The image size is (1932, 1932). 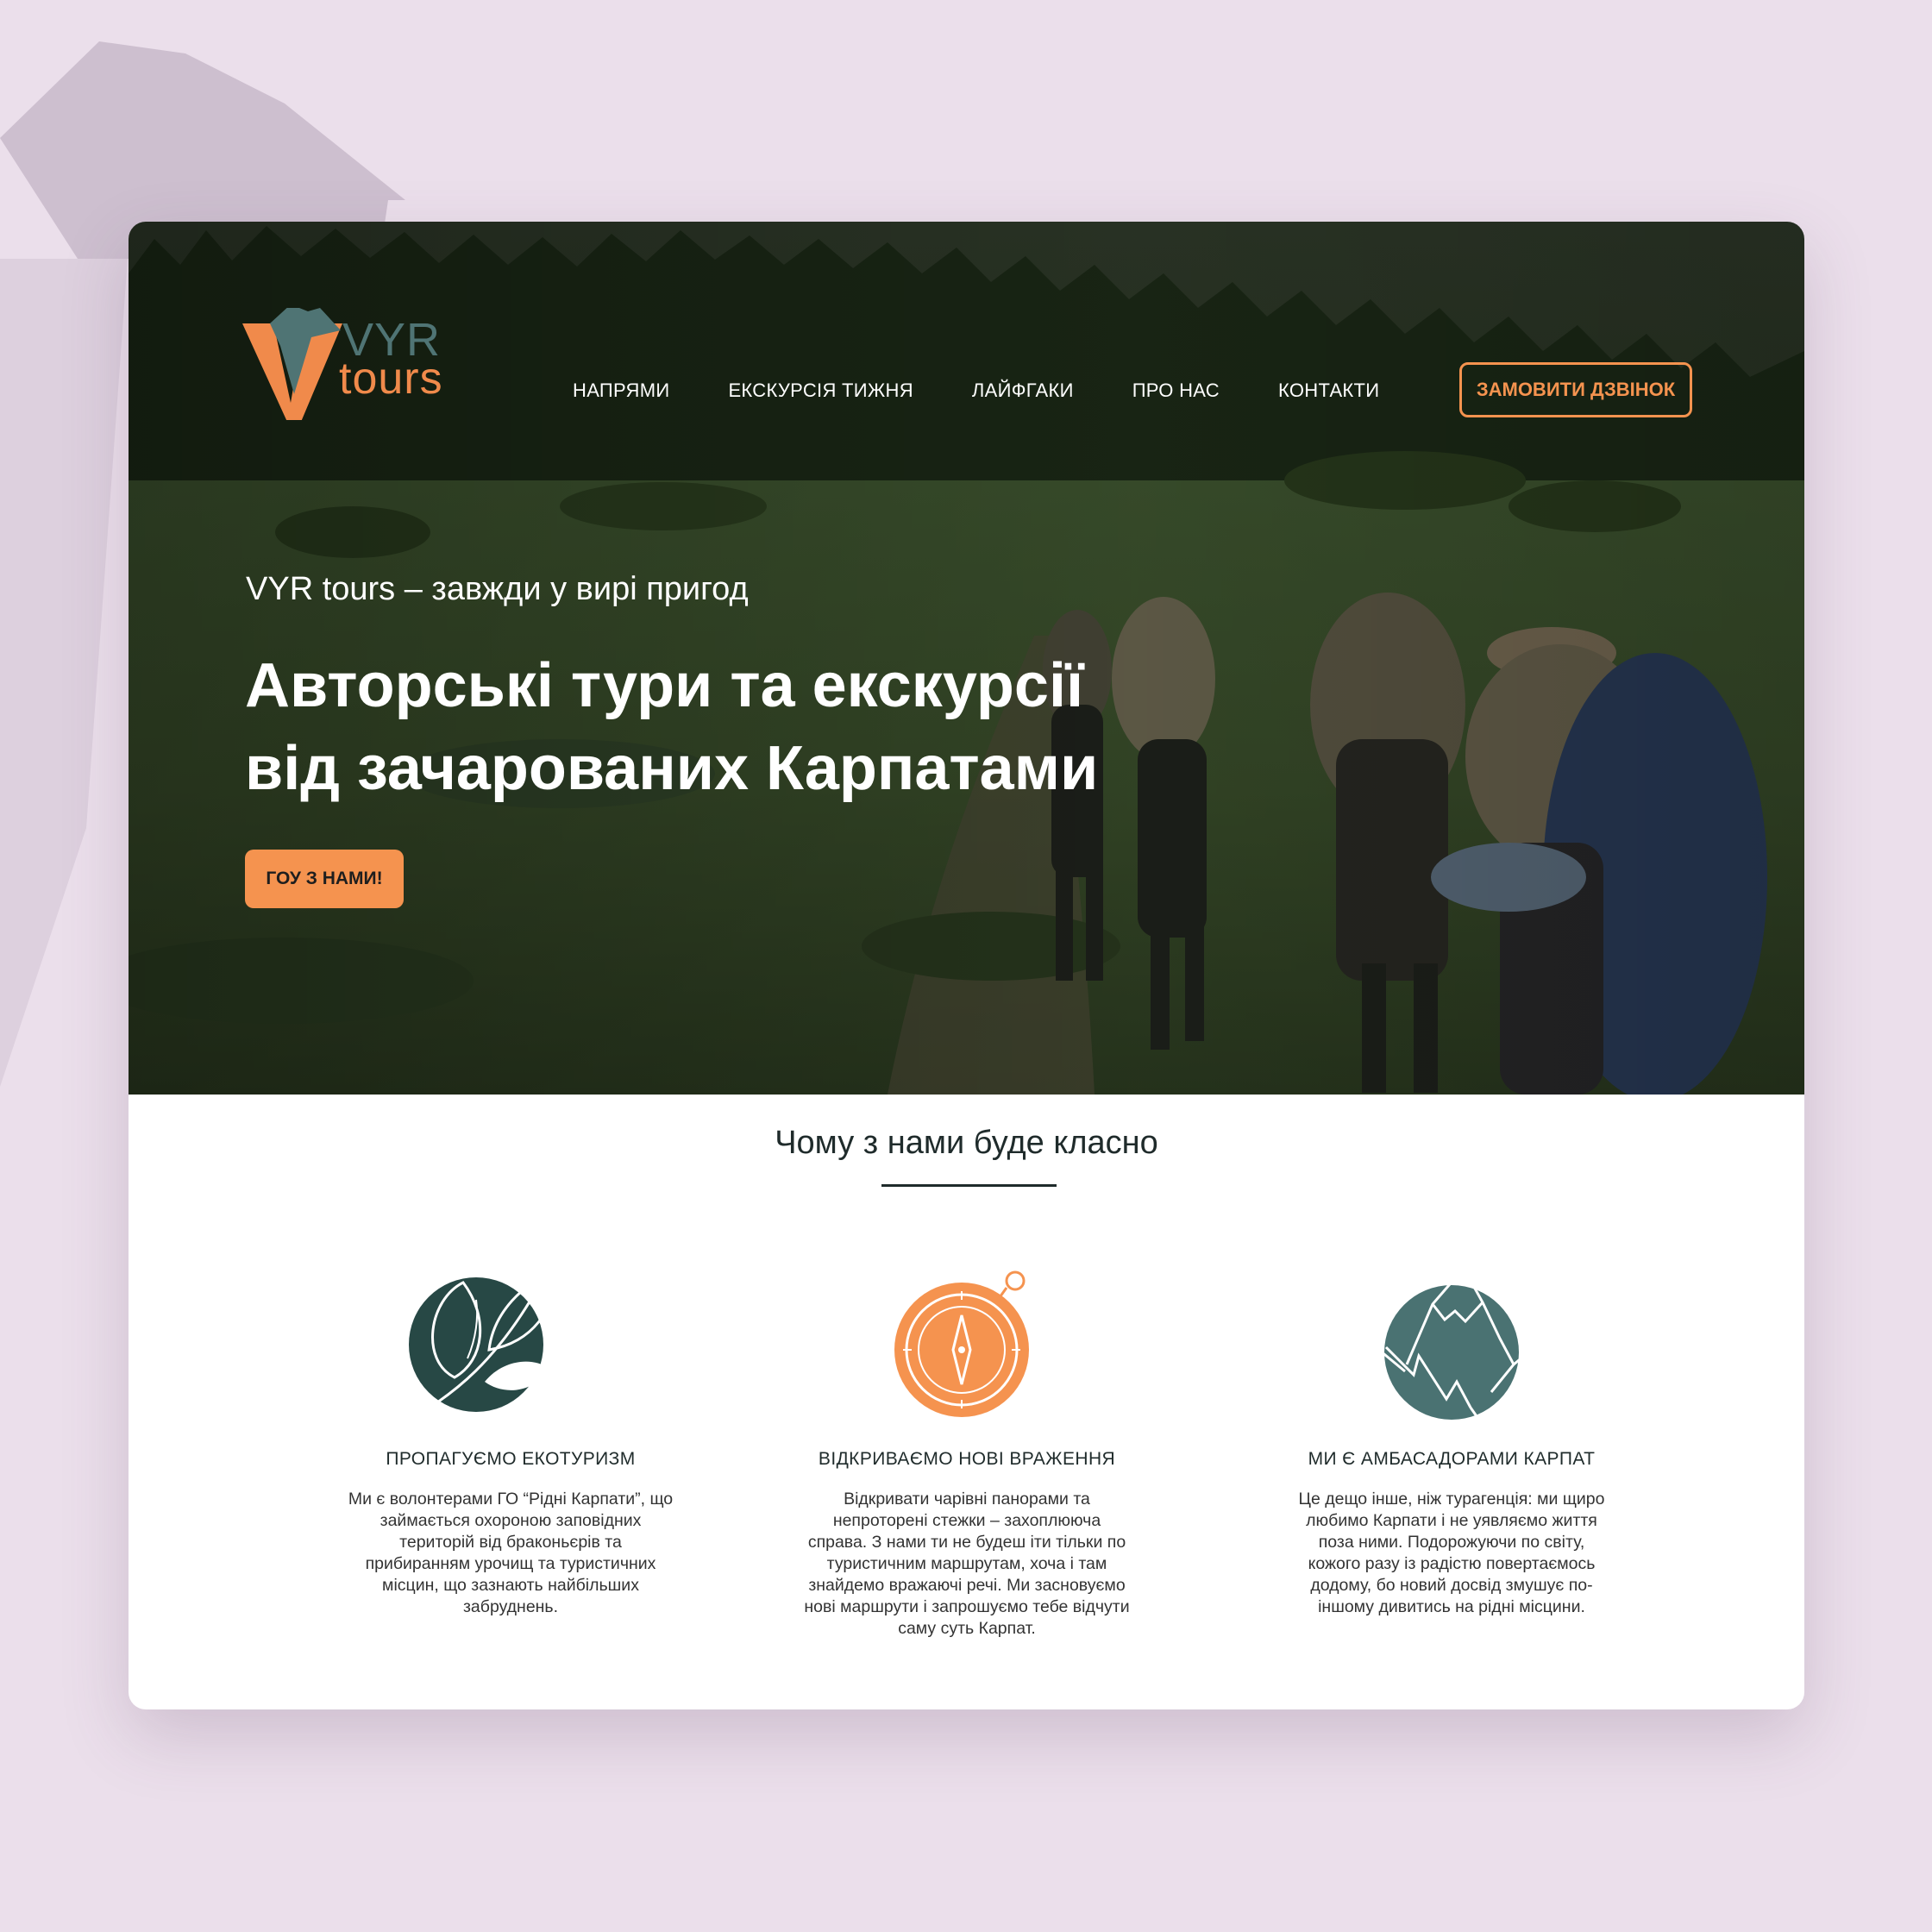 I want to click on feature-ambassadors-line: додому, бо новий досвід змушує по-, so click(x=1452, y=1586).